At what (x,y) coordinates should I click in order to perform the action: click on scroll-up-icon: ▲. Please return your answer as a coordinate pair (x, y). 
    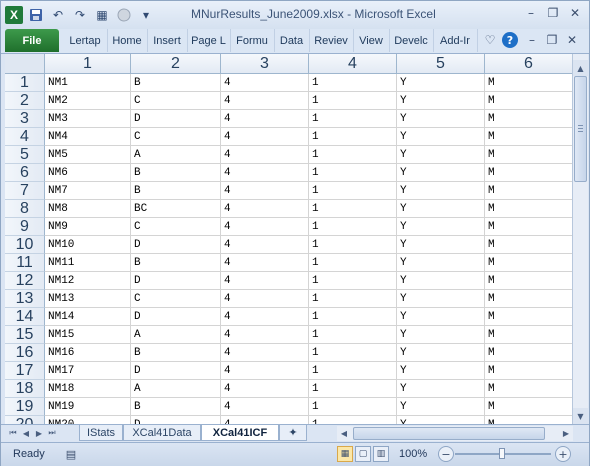
    Looking at the image, I should click on (580, 68).